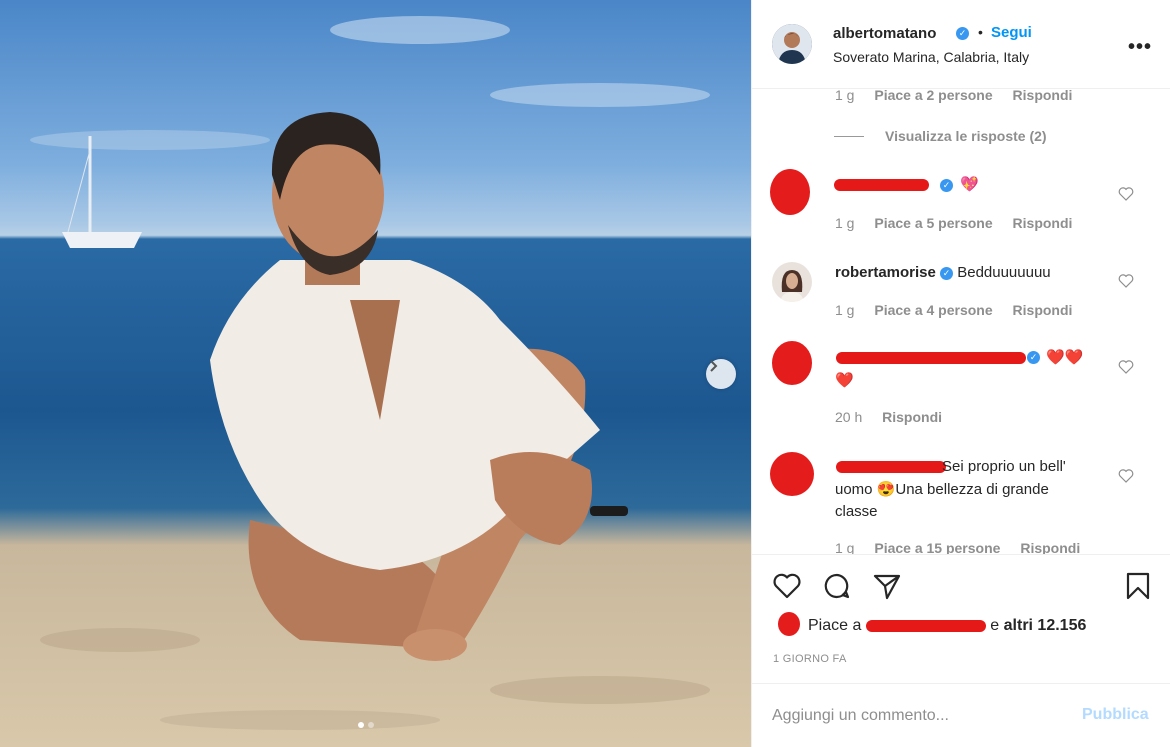 The width and height of the screenshot is (1170, 747). What do you see at coordinates (849, 417) in the screenshot?
I see `comment-time: 20 h` at bounding box center [849, 417].